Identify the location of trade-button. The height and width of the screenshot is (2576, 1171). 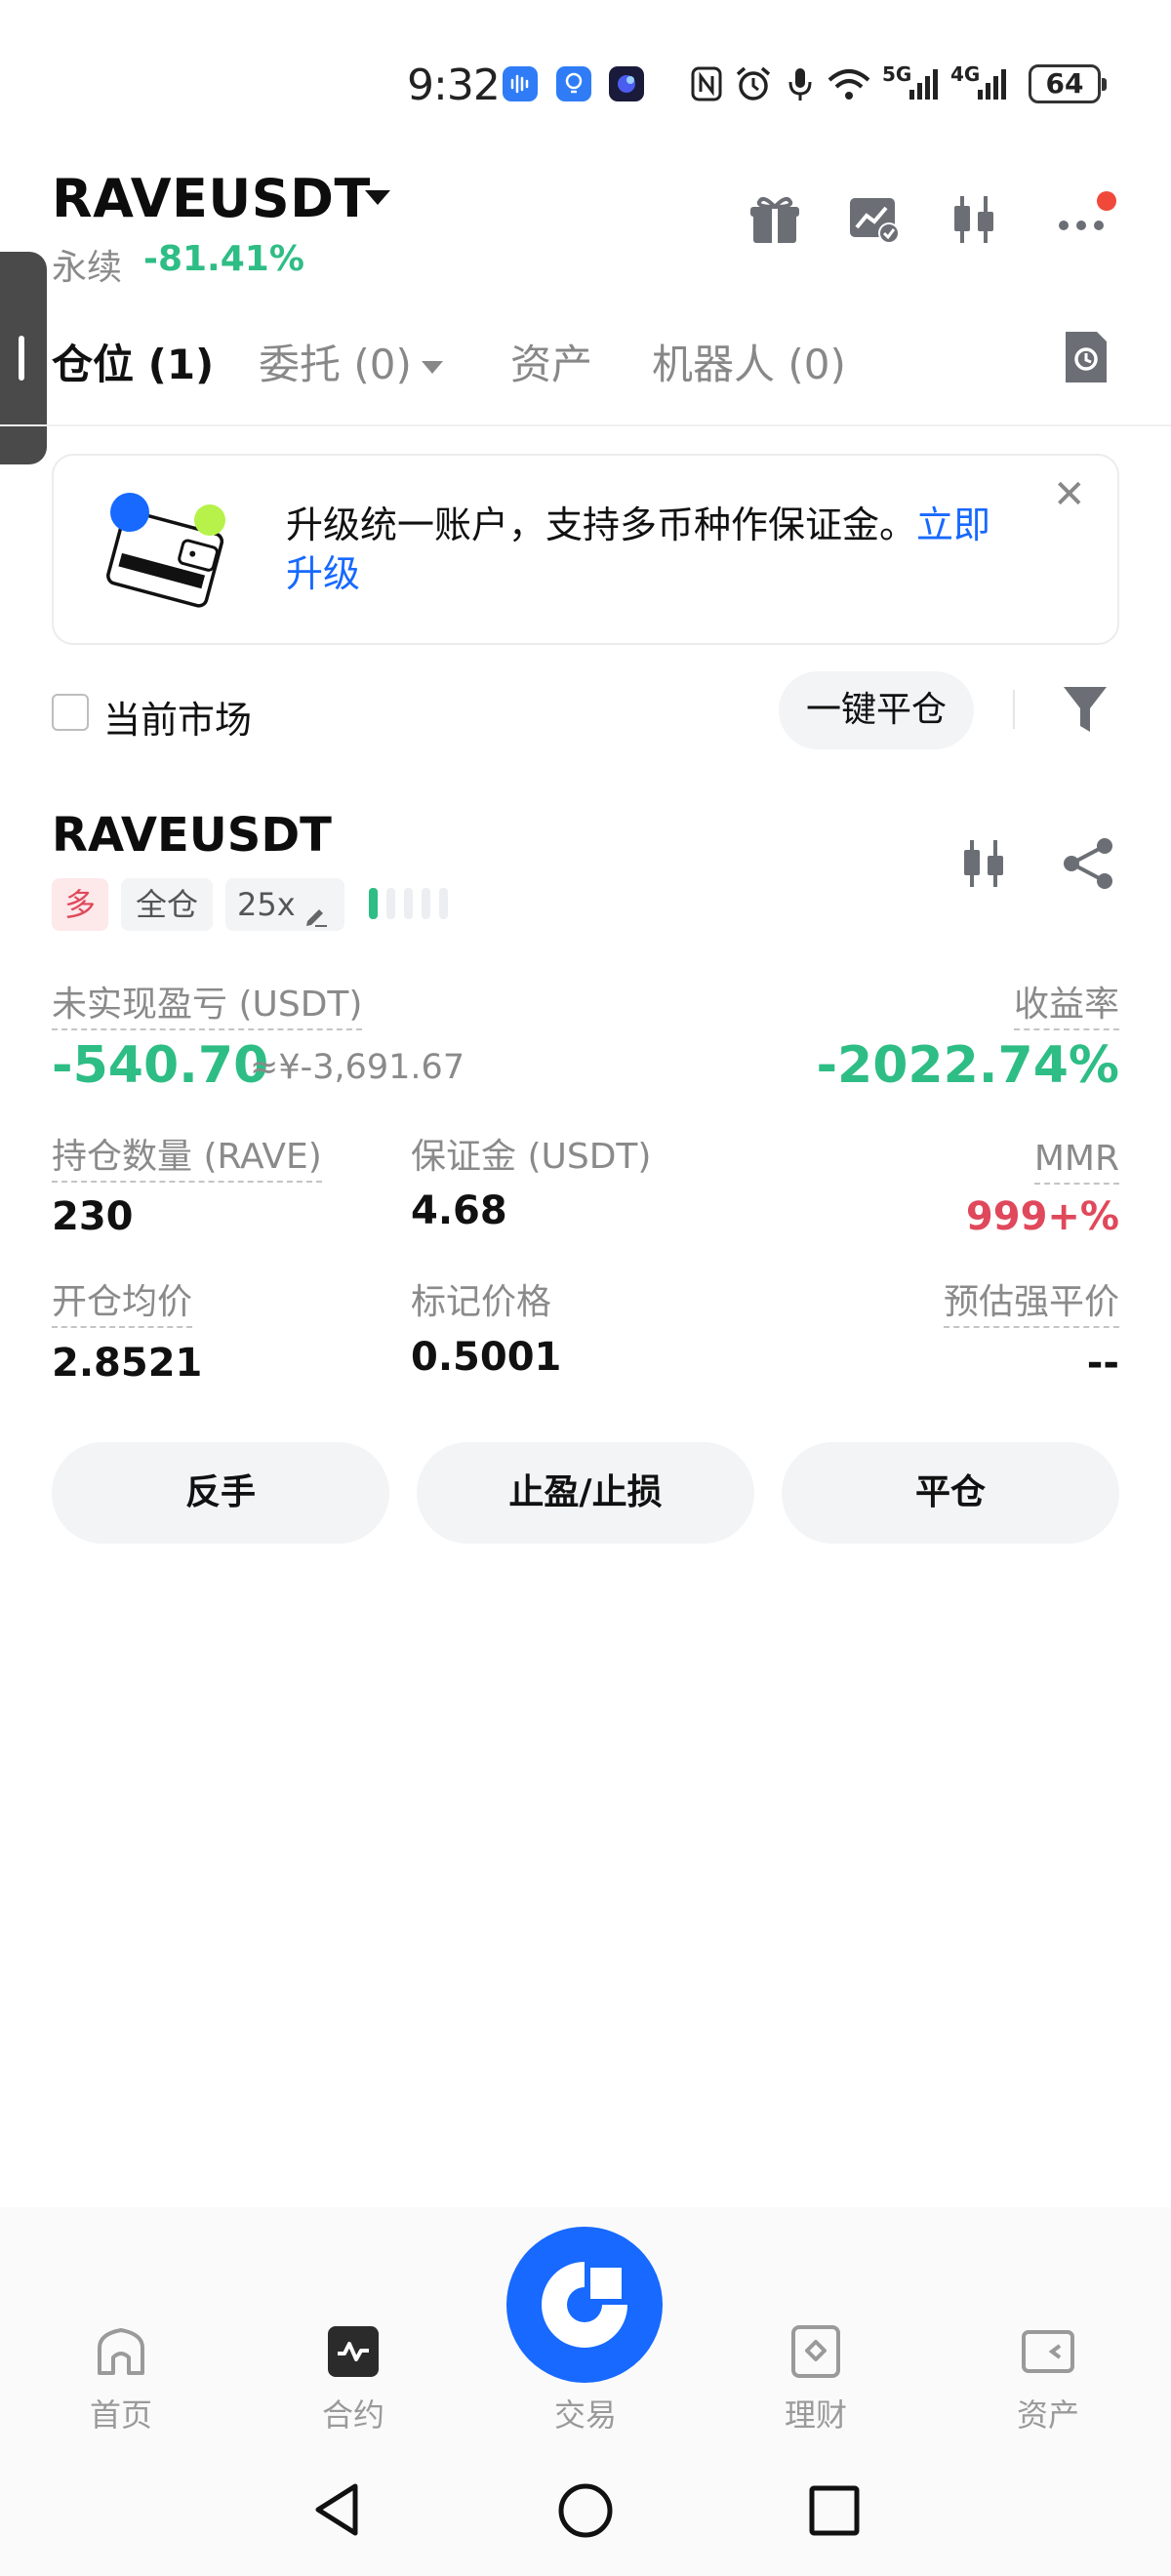
(584, 2305).